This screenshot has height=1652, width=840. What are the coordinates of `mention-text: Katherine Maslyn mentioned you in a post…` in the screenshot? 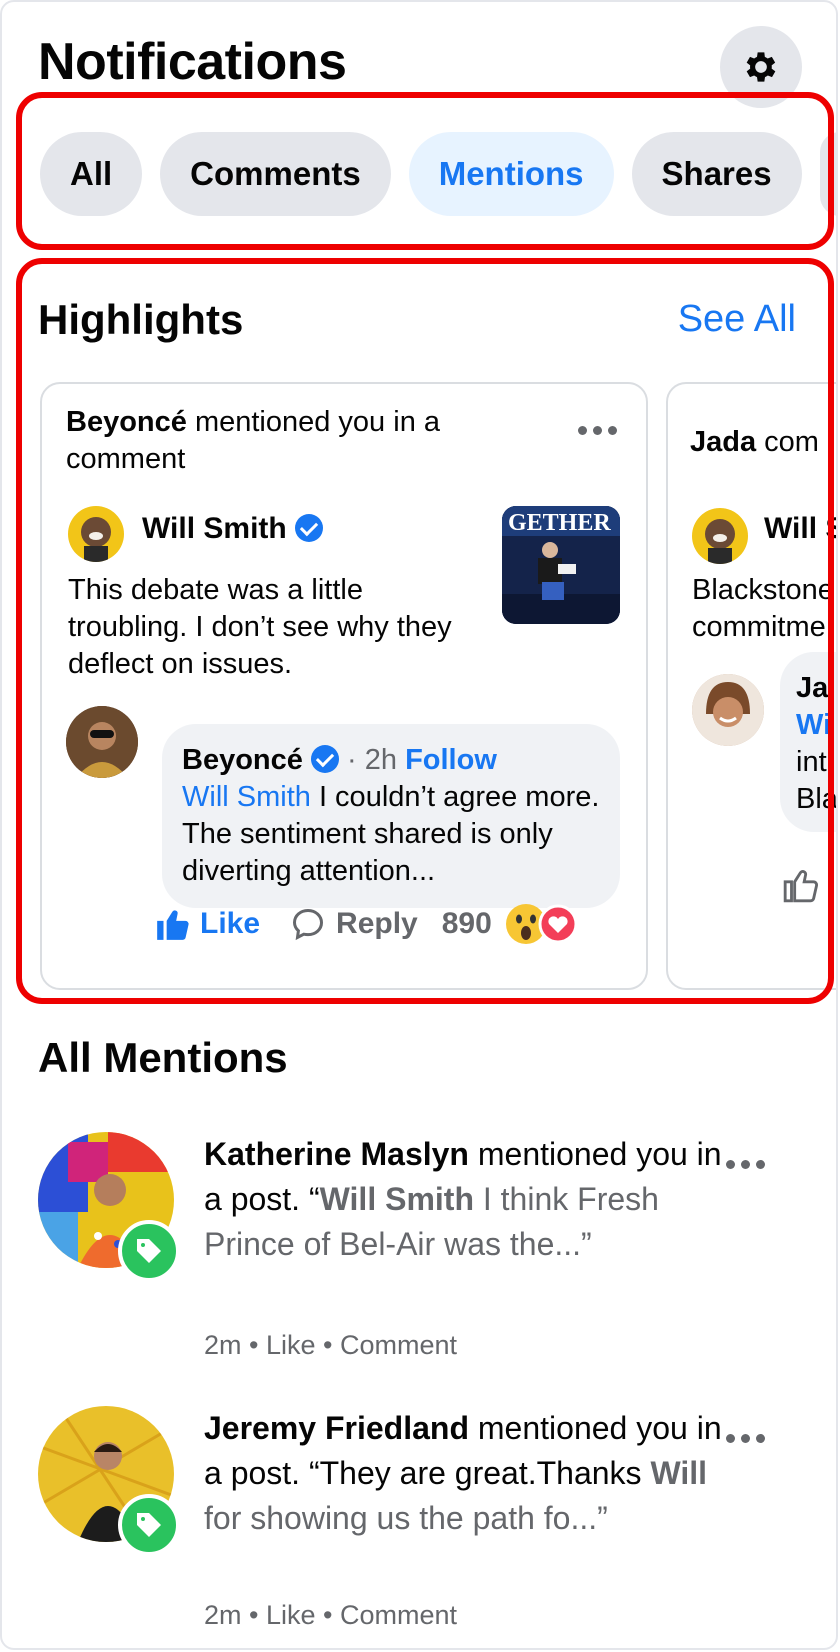 It's located at (463, 1199).